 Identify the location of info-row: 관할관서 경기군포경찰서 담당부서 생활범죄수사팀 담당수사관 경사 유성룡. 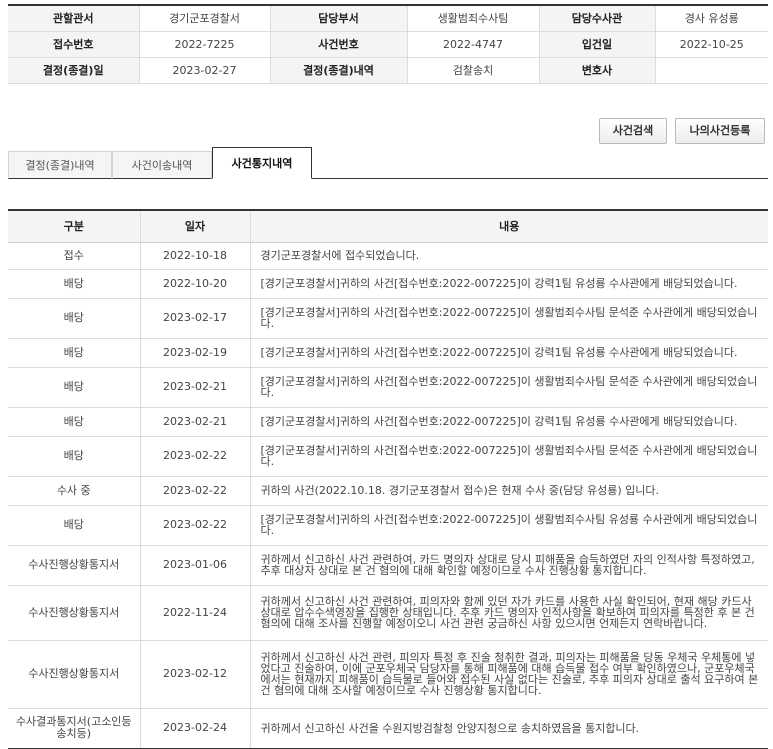
(388, 18).